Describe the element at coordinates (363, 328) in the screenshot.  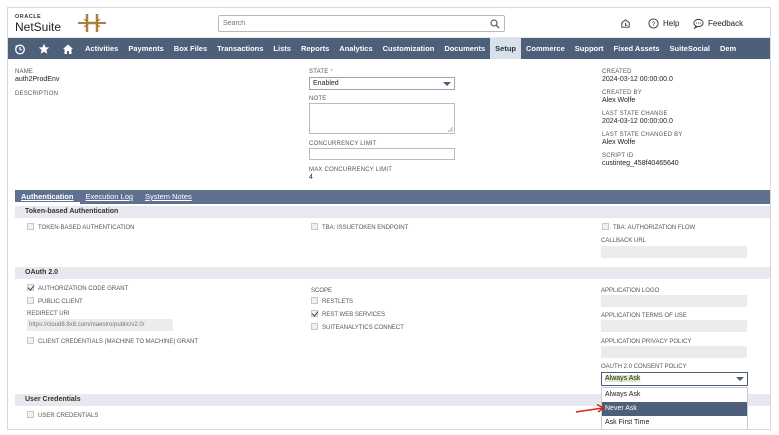
I see `suiteanalytics-label: SUITEANALYTICS CONNECT` at that location.